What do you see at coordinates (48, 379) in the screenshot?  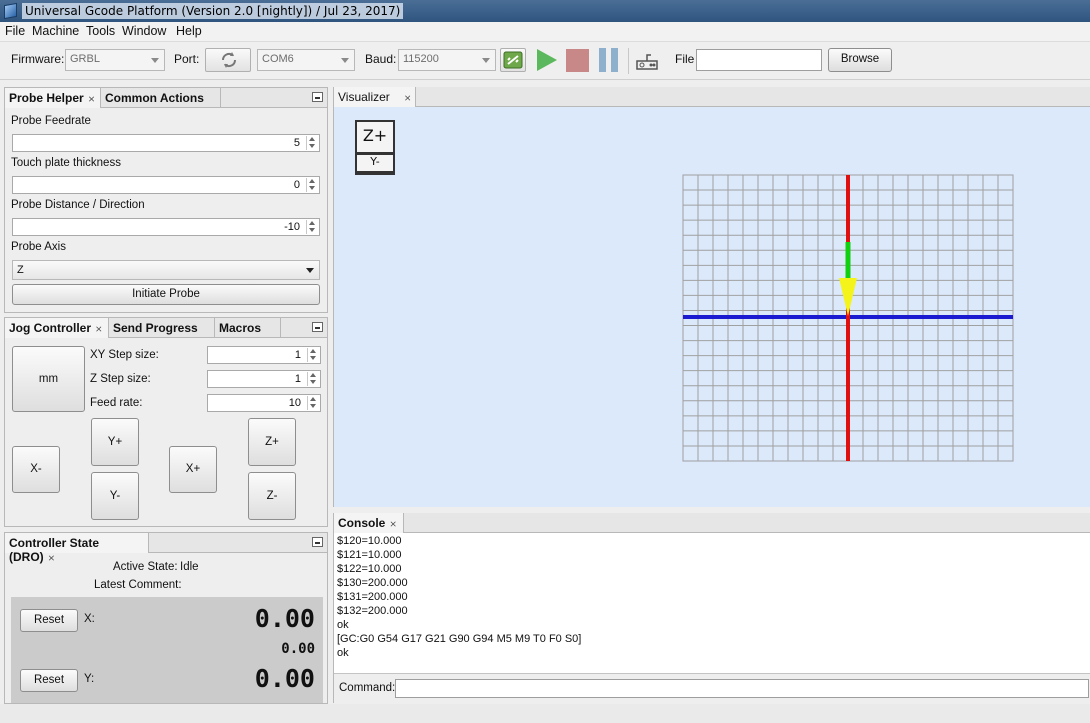 I see `unit-toggle-button: mm` at bounding box center [48, 379].